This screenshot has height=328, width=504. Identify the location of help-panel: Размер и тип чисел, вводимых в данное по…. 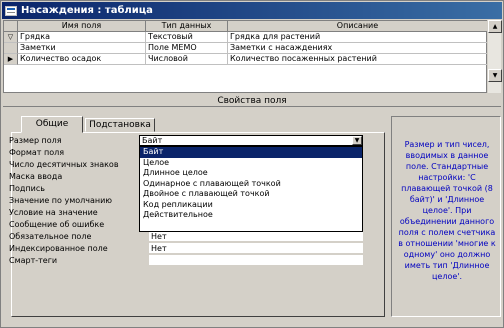
(446, 216).